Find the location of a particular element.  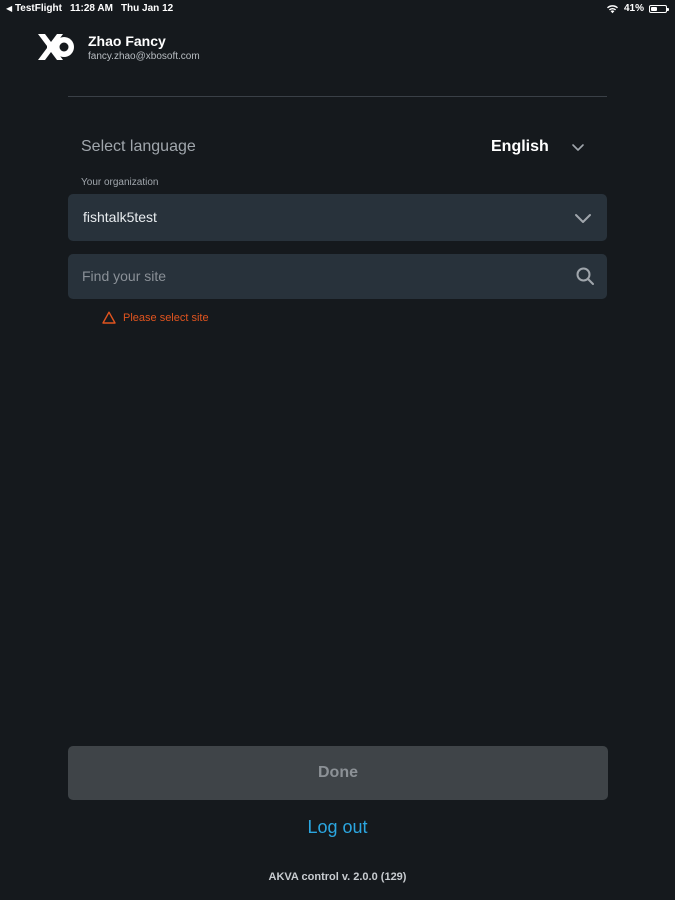

battery-level-fill is located at coordinates (654, 8).